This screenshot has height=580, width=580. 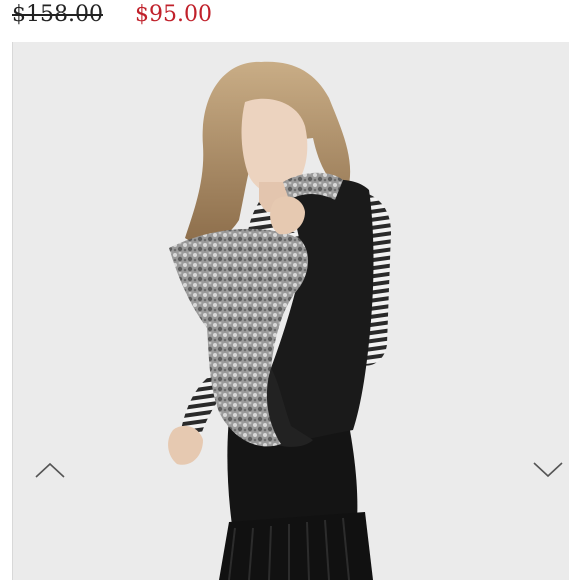 What do you see at coordinates (57, 14) in the screenshot?
I see `original-price: $158.00` at bounding box center [57, 14].